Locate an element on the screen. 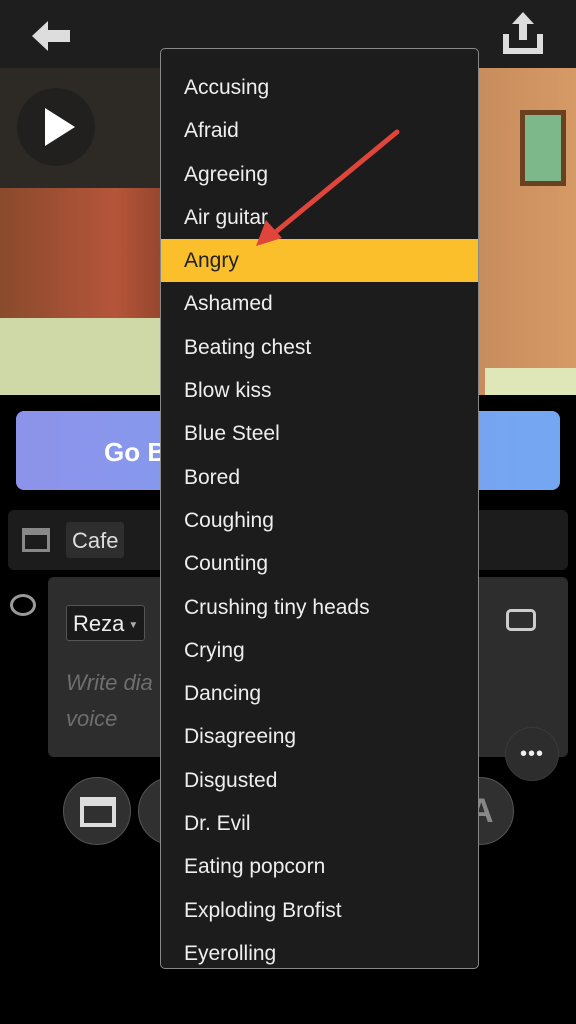 This screenshot has height=1024, width=576. table is located at coordinates (530, 381).